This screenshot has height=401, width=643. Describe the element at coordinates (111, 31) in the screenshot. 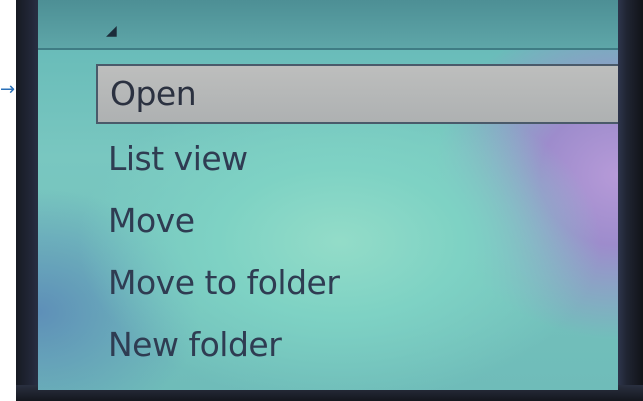

I see `signal-icon: ◢` at that location.